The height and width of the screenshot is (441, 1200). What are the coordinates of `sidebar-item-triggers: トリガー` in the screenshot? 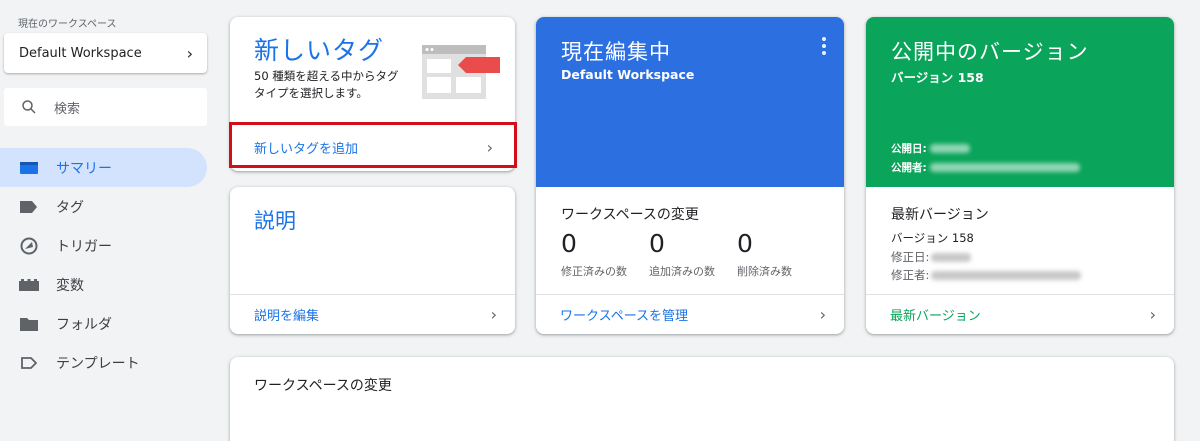 It's located at (107, 245).